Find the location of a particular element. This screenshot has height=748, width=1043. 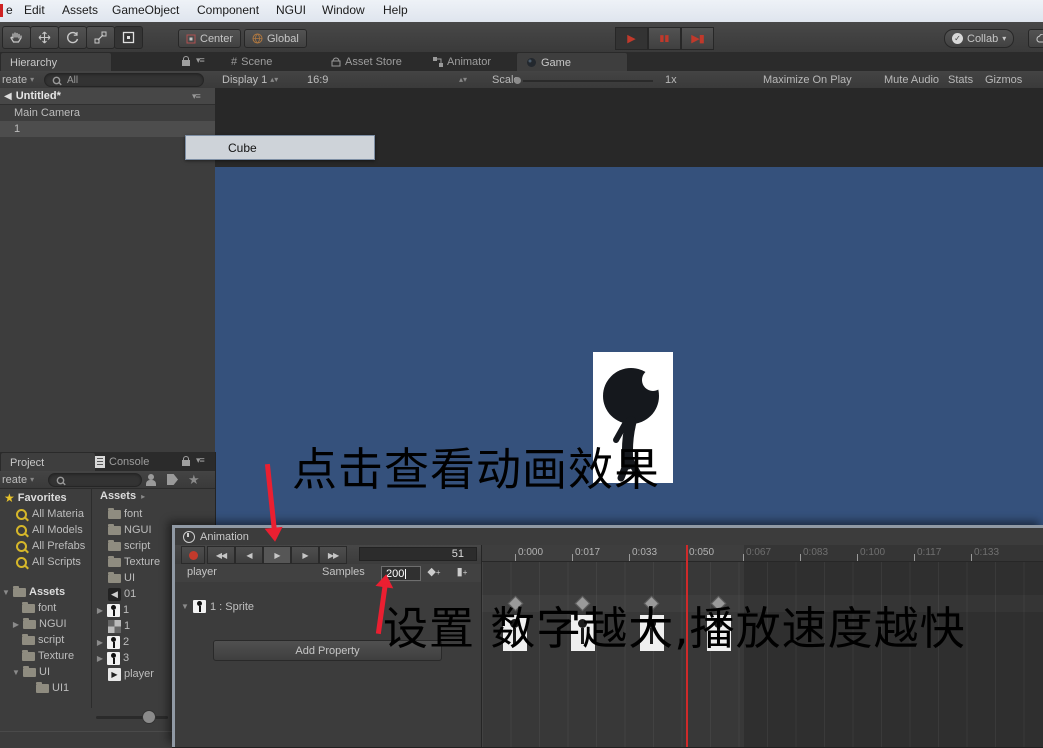

search-by-label-icon is located at coordinates (172, 479).